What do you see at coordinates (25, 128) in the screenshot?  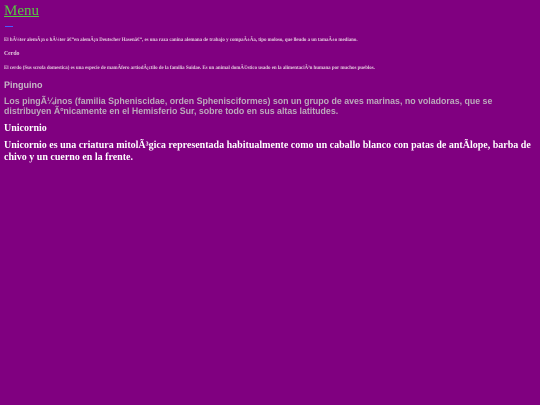 I see `unicorn-heading: Unicornio` at bounding box center [25, 128].